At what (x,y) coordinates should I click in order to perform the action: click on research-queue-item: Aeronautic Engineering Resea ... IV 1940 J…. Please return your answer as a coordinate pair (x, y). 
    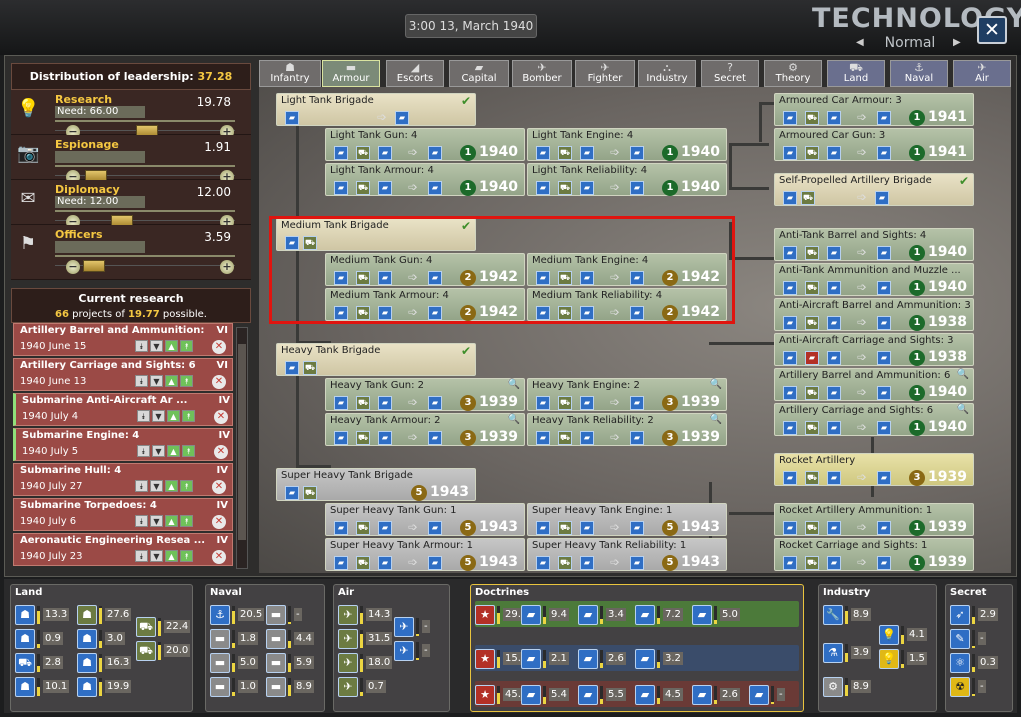
    Looking at the image, I should click on (123, 549).